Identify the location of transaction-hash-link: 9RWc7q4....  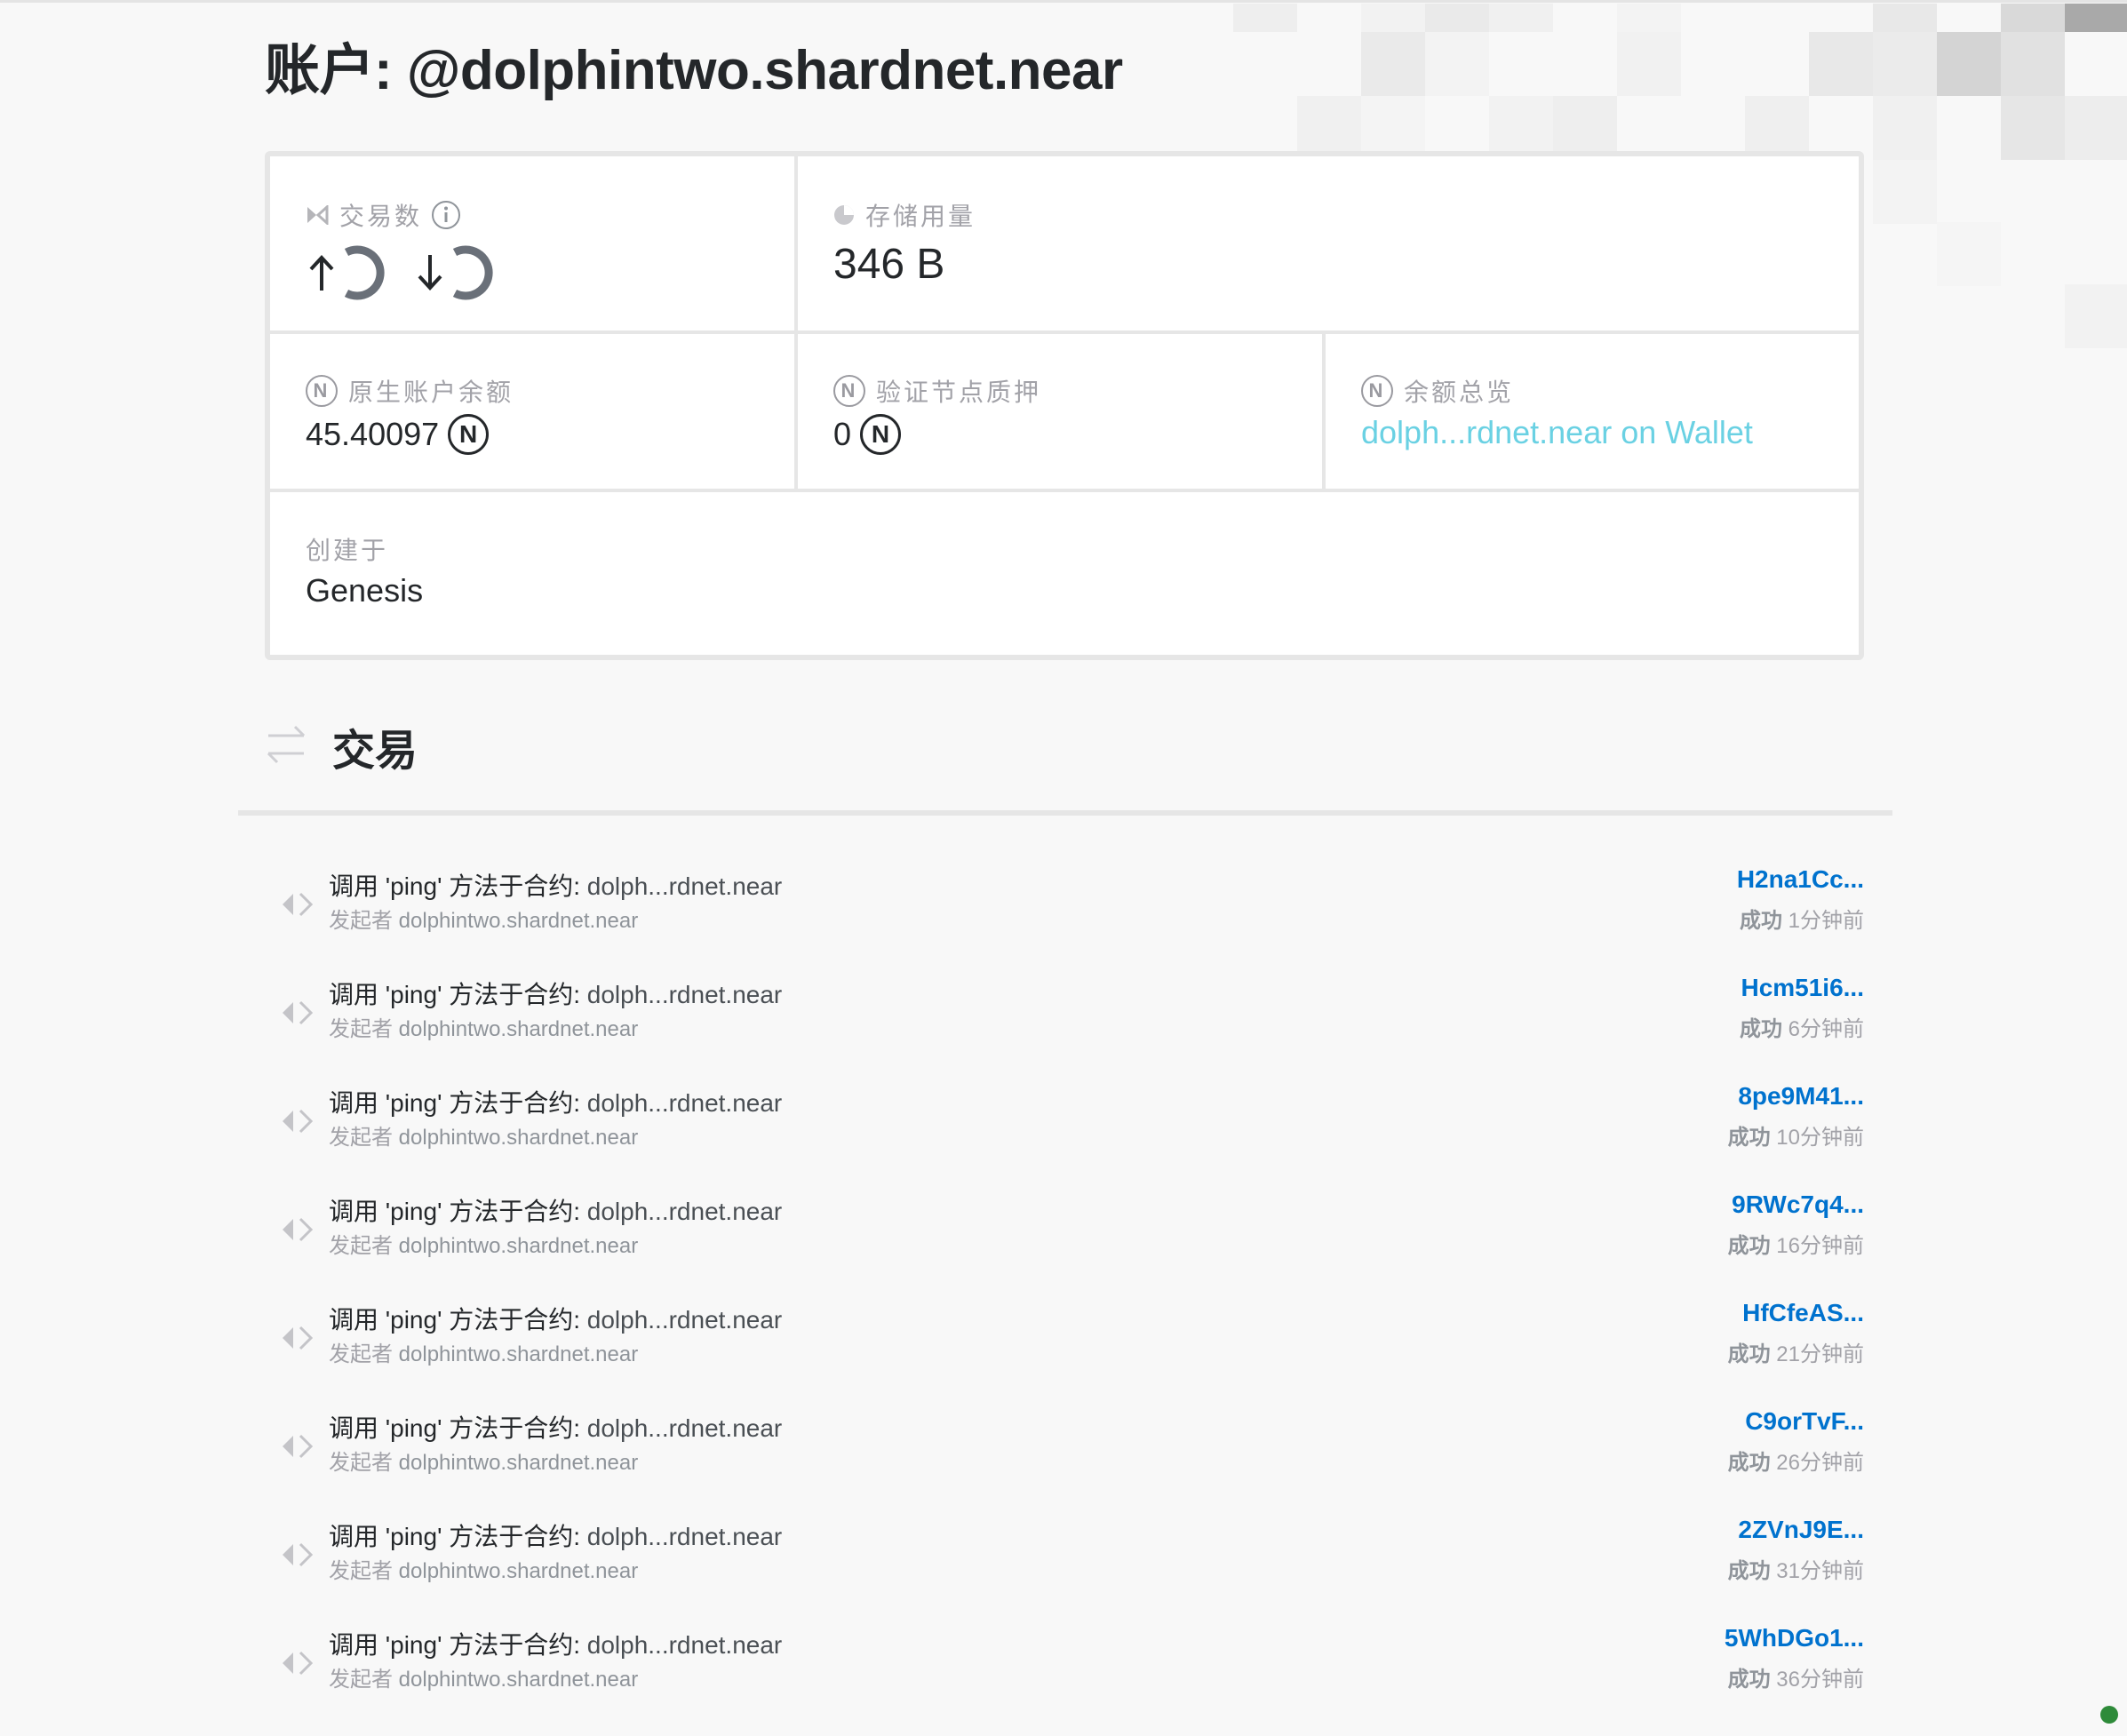
(1798, 1205).